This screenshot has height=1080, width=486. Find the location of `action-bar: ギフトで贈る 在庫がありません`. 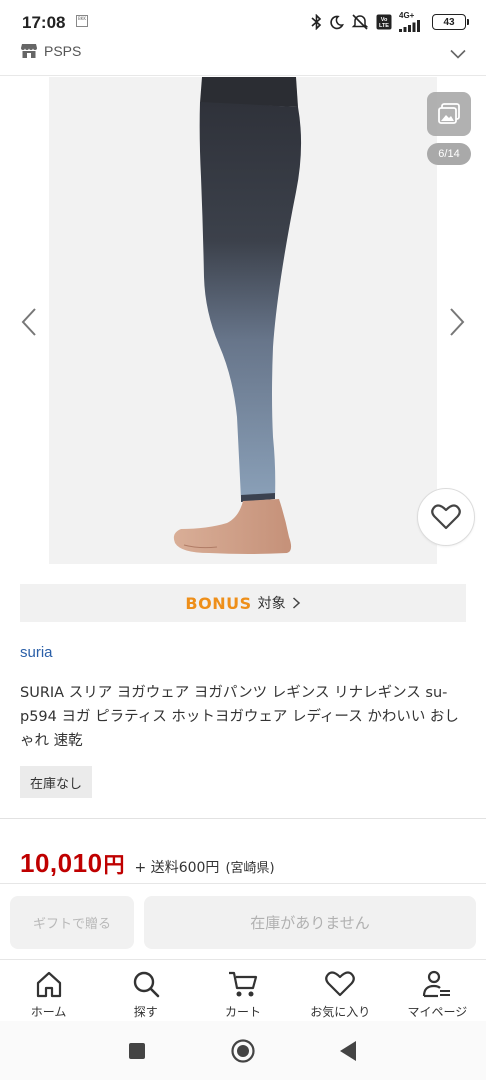

action-bar: ギフトで贈る 在庫がありません is located at coordinates (243, 921).